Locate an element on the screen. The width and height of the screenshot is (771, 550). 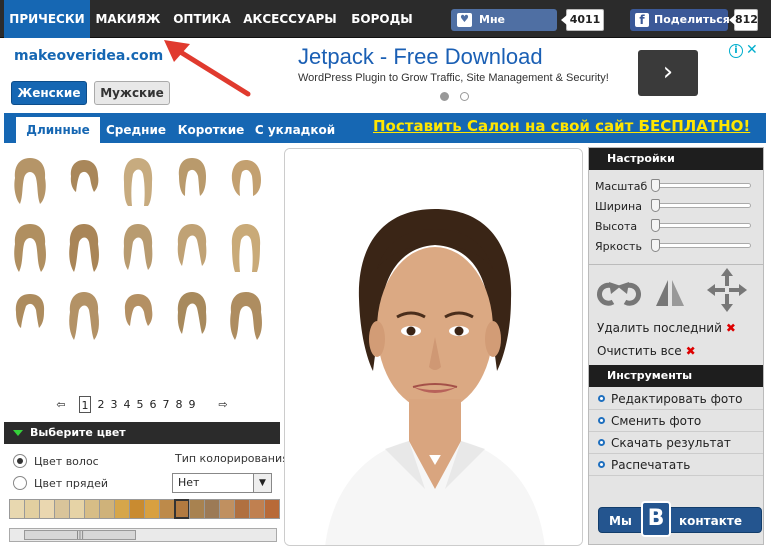
hair-color-radio is located at coordinates (20, 461).